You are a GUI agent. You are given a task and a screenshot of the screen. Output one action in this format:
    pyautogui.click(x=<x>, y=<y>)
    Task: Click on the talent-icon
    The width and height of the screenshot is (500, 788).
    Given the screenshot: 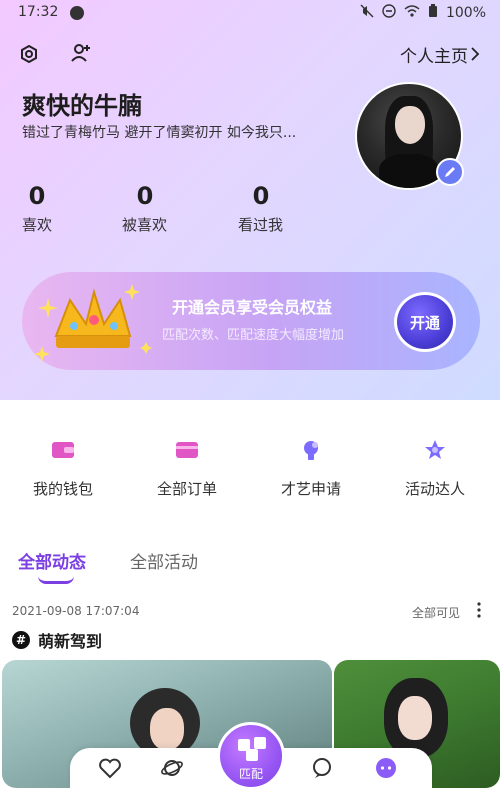 What is the action you would take?
    pyautogui.click(x=311, y=450)
    